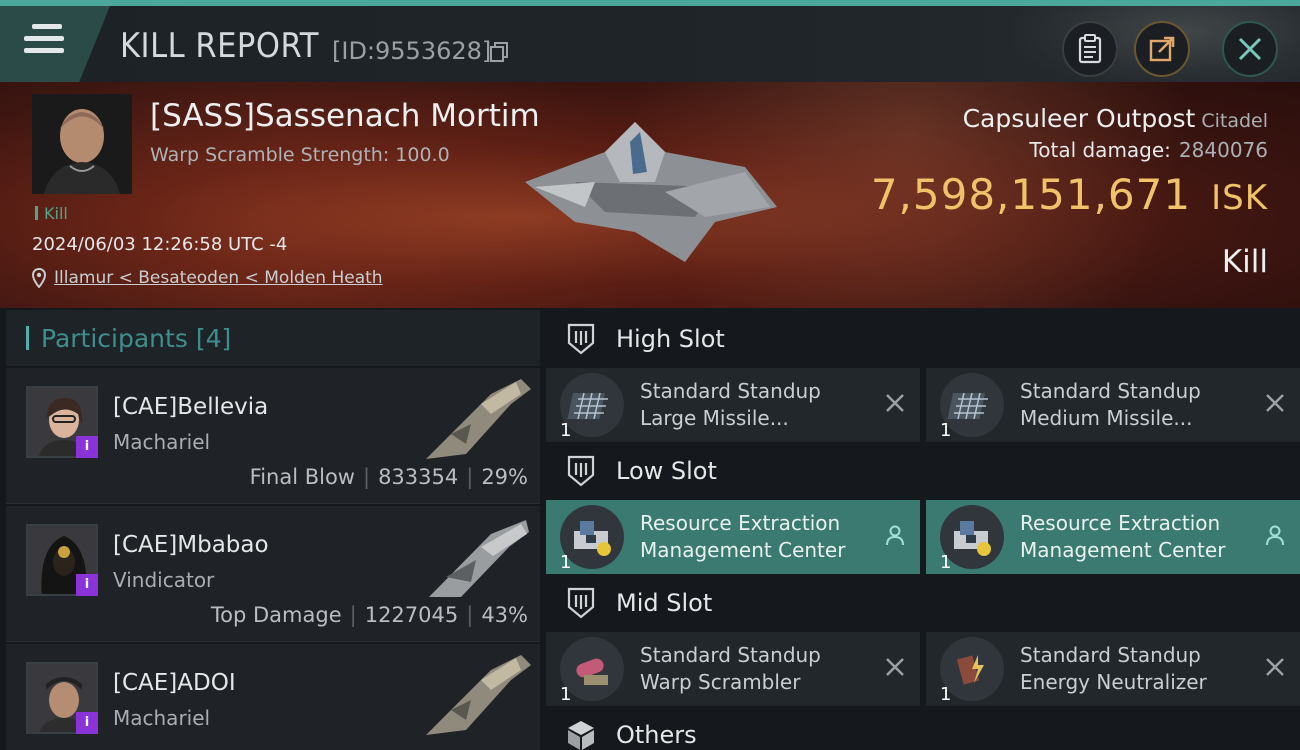 This screenshot has width=1300, height=750. Describe the element at coordinates (581, 339) in the screenshot. I see `high-slot-icon` at that location.